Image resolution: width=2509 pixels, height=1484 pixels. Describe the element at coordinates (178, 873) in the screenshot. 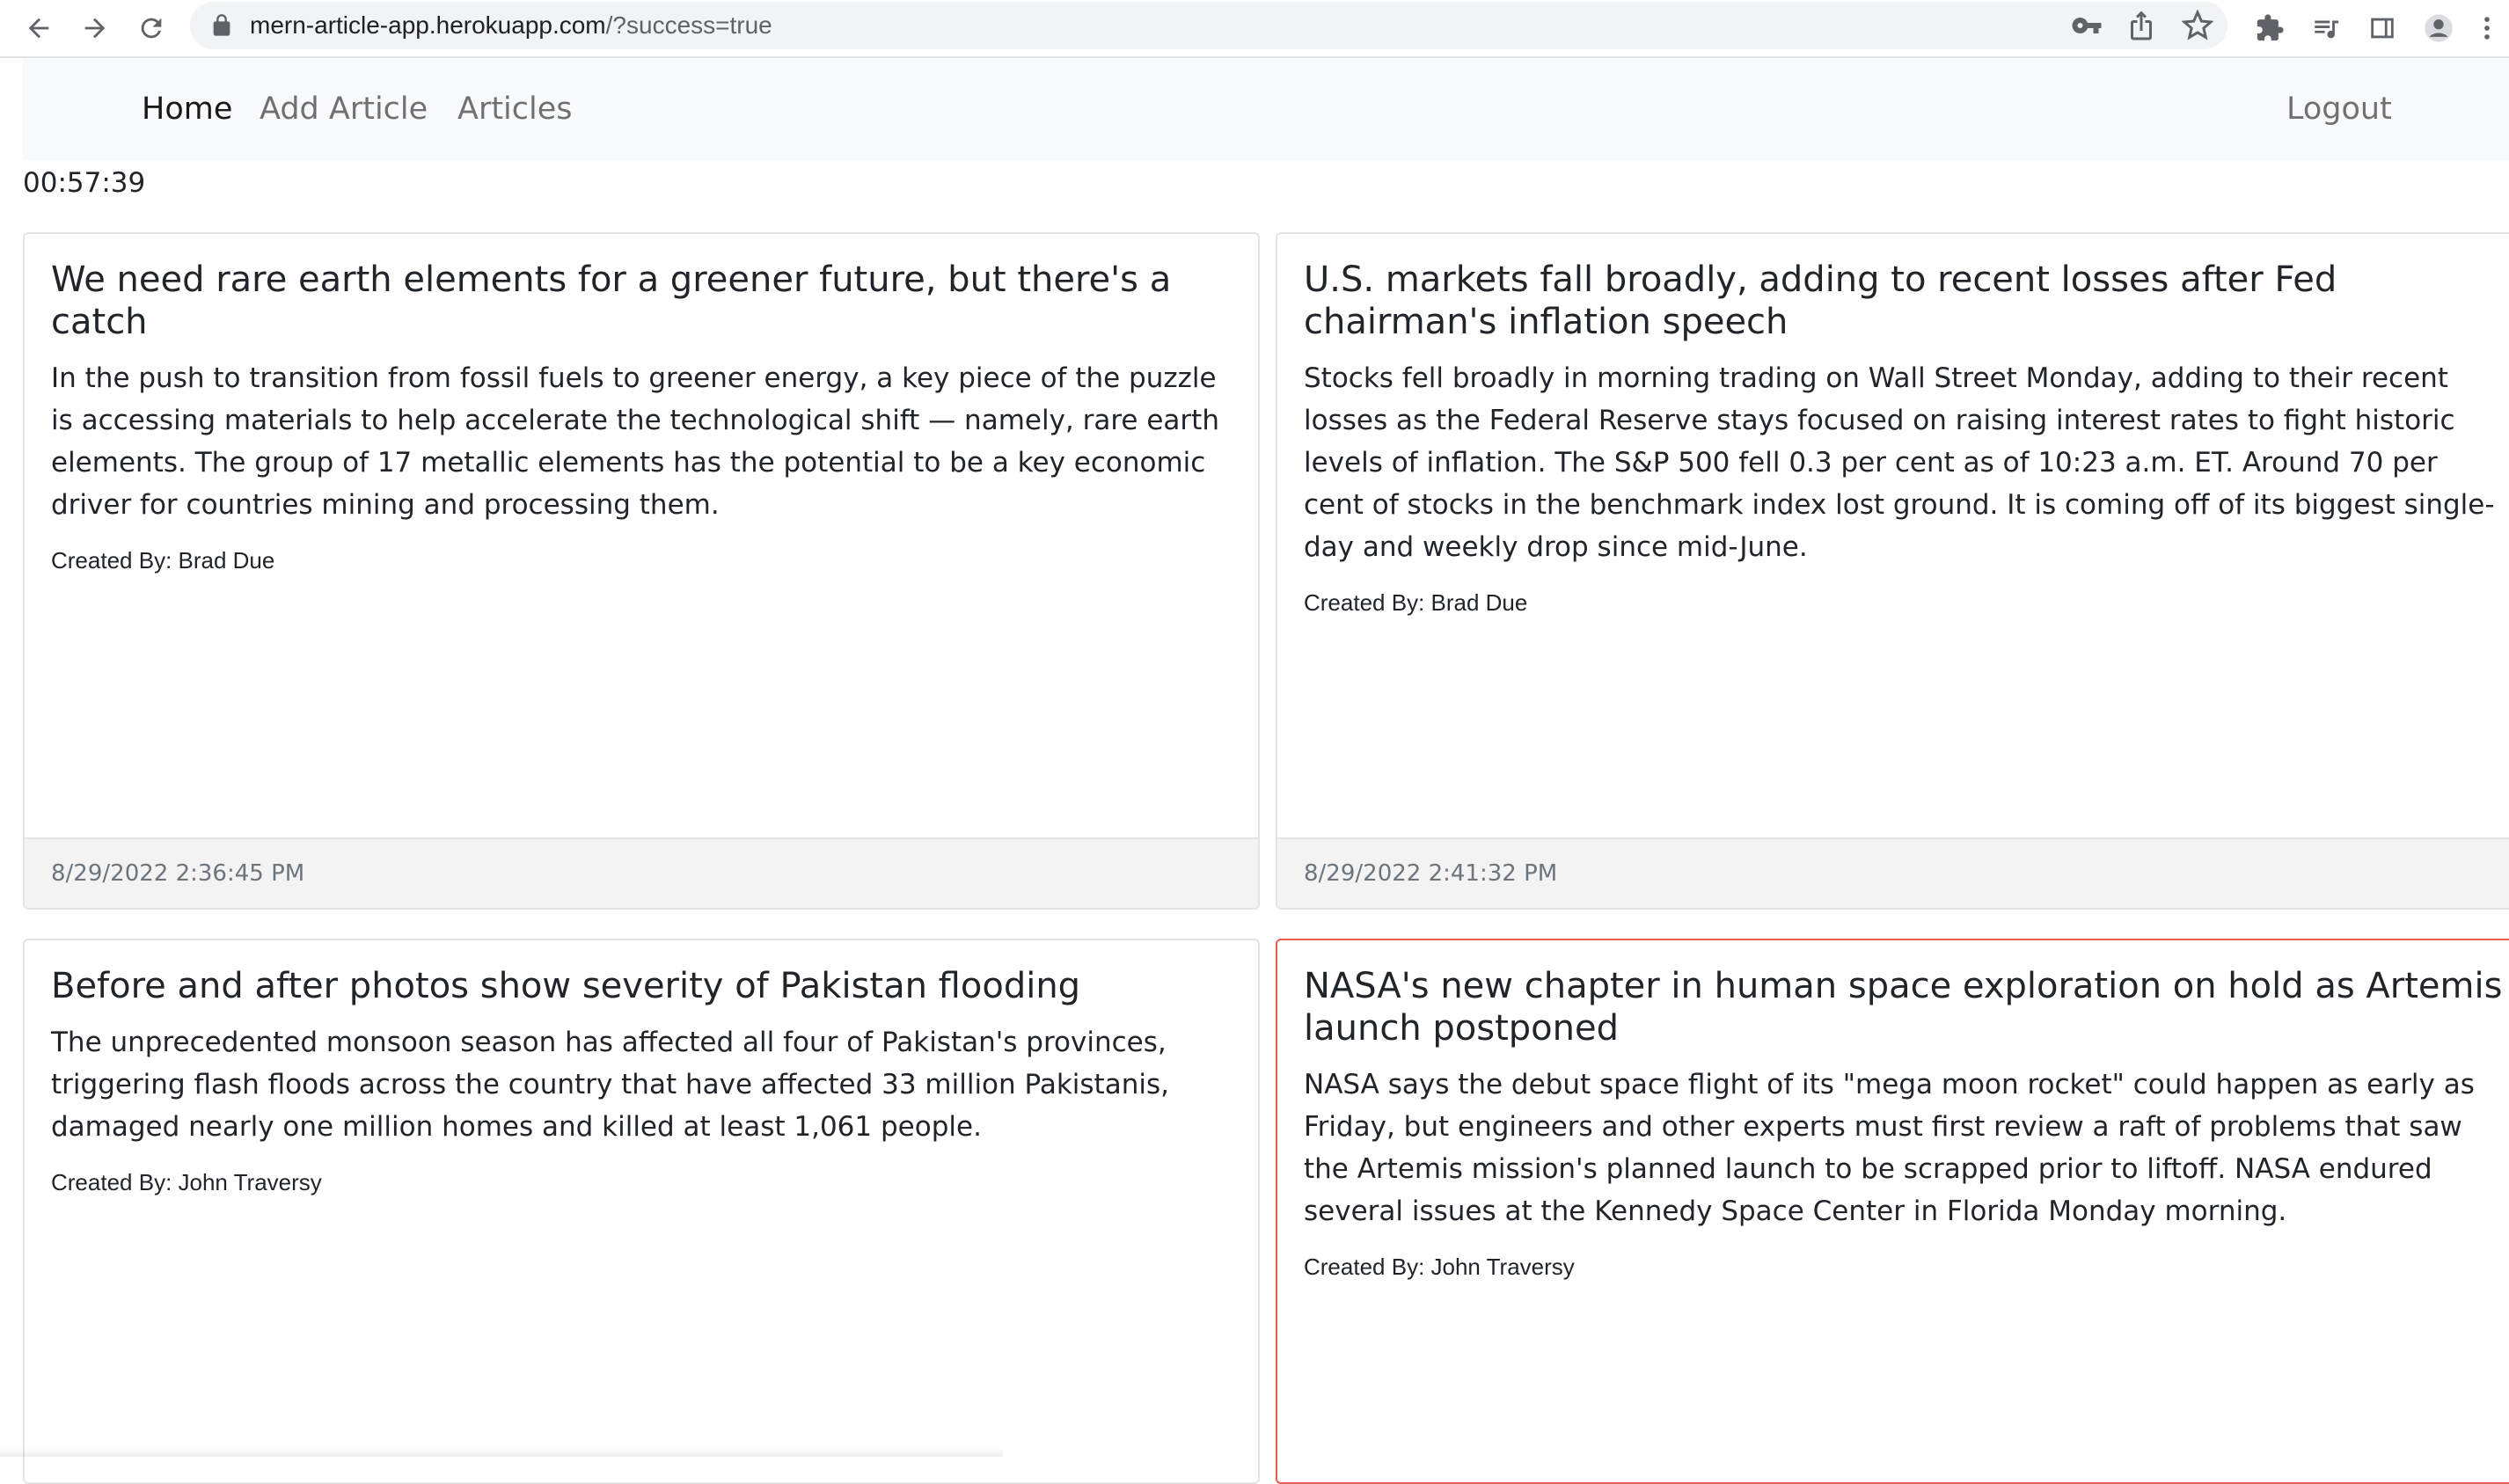

I see `article-date: 8/29/2022 2:36:45 PM` at that location.